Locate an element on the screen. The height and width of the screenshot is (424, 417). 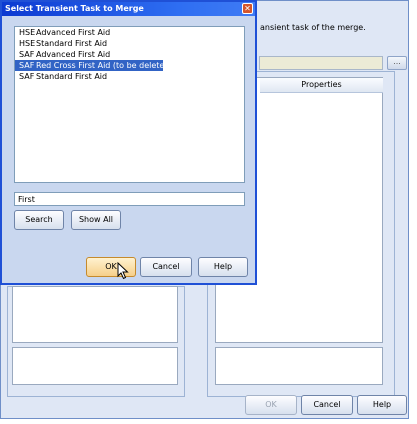
task-list-item: HSEStandard First Aid is located at coordinates (129, 43).